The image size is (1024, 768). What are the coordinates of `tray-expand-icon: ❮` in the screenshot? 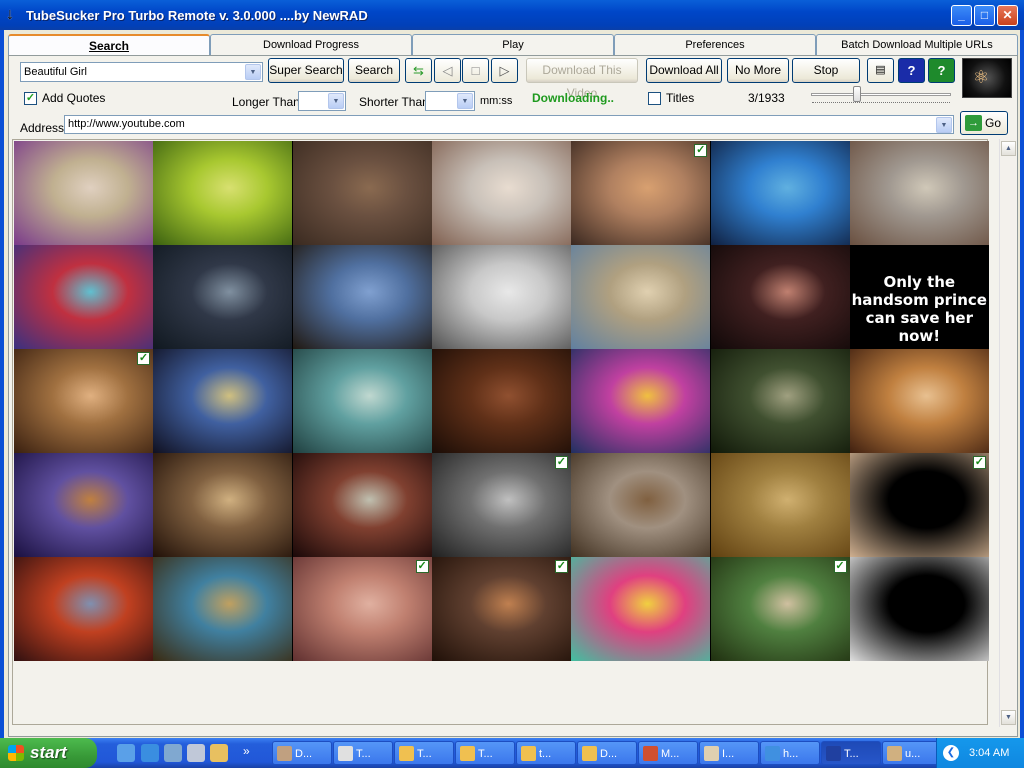 It's located at (951, 753).